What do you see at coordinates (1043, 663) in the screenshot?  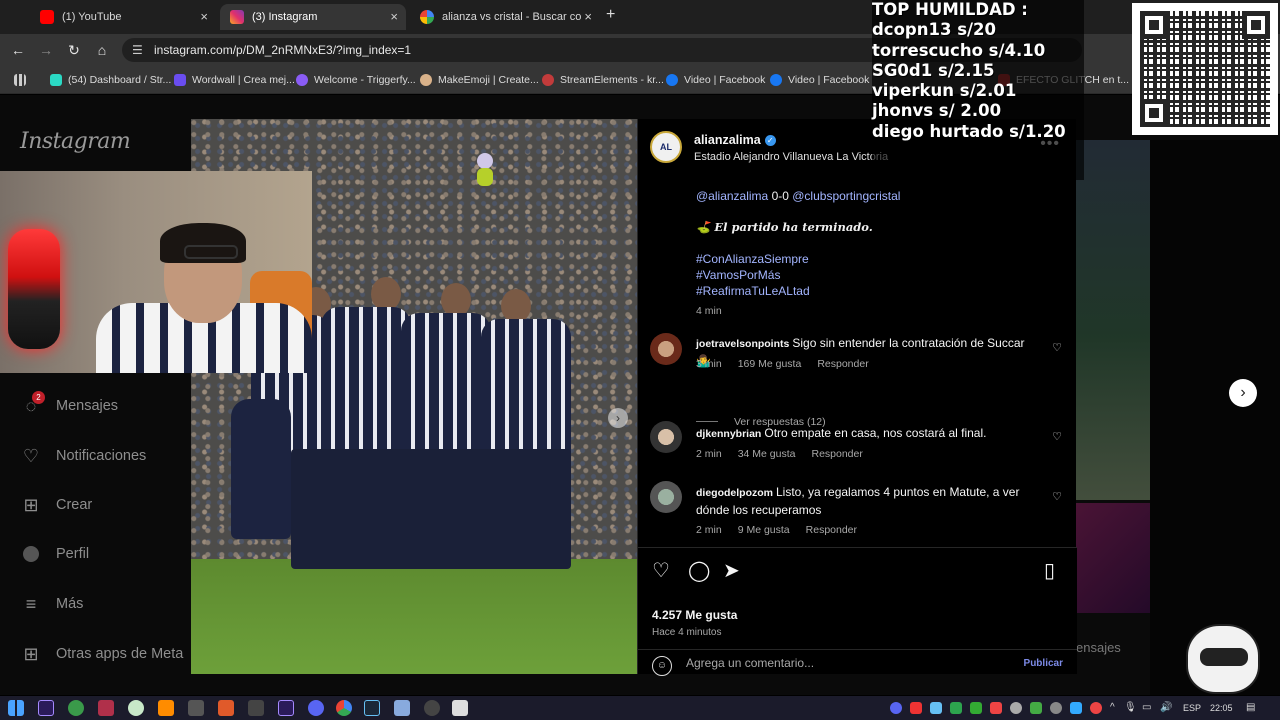 I see `publish-button: Publicar` at bounding box center [1043, 663].